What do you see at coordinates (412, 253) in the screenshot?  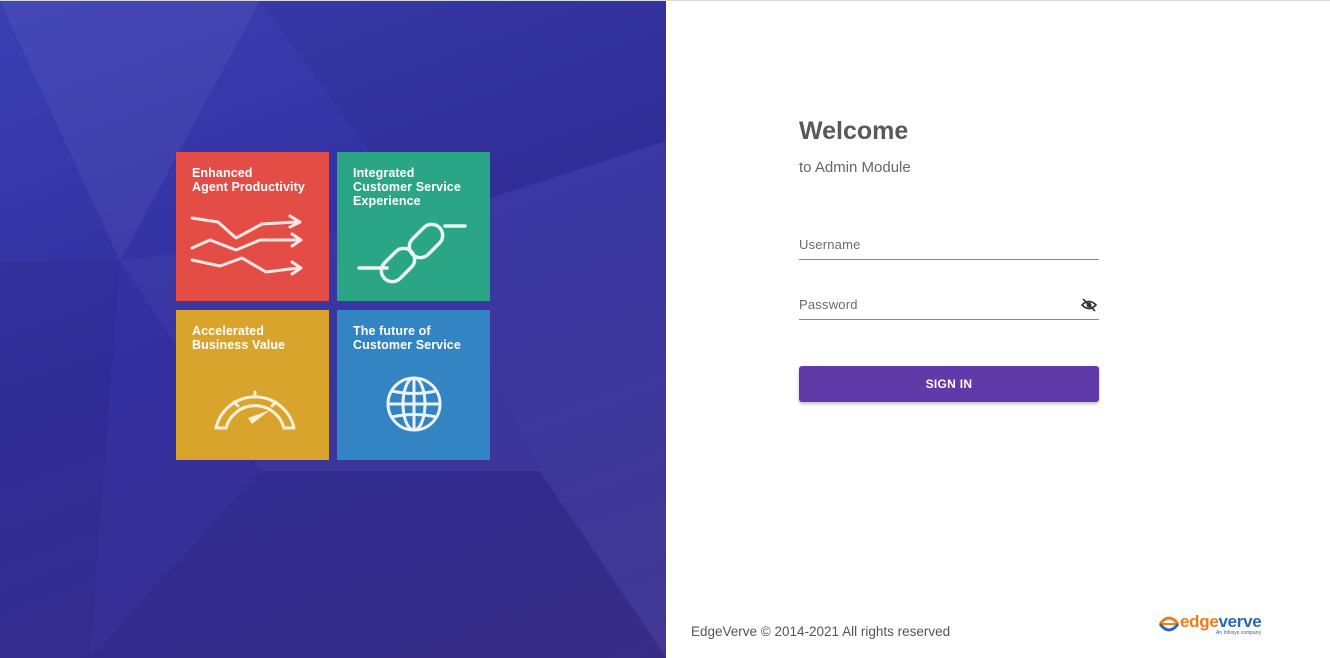 I see `chain-link-icon` at bounding box center [412, 253].